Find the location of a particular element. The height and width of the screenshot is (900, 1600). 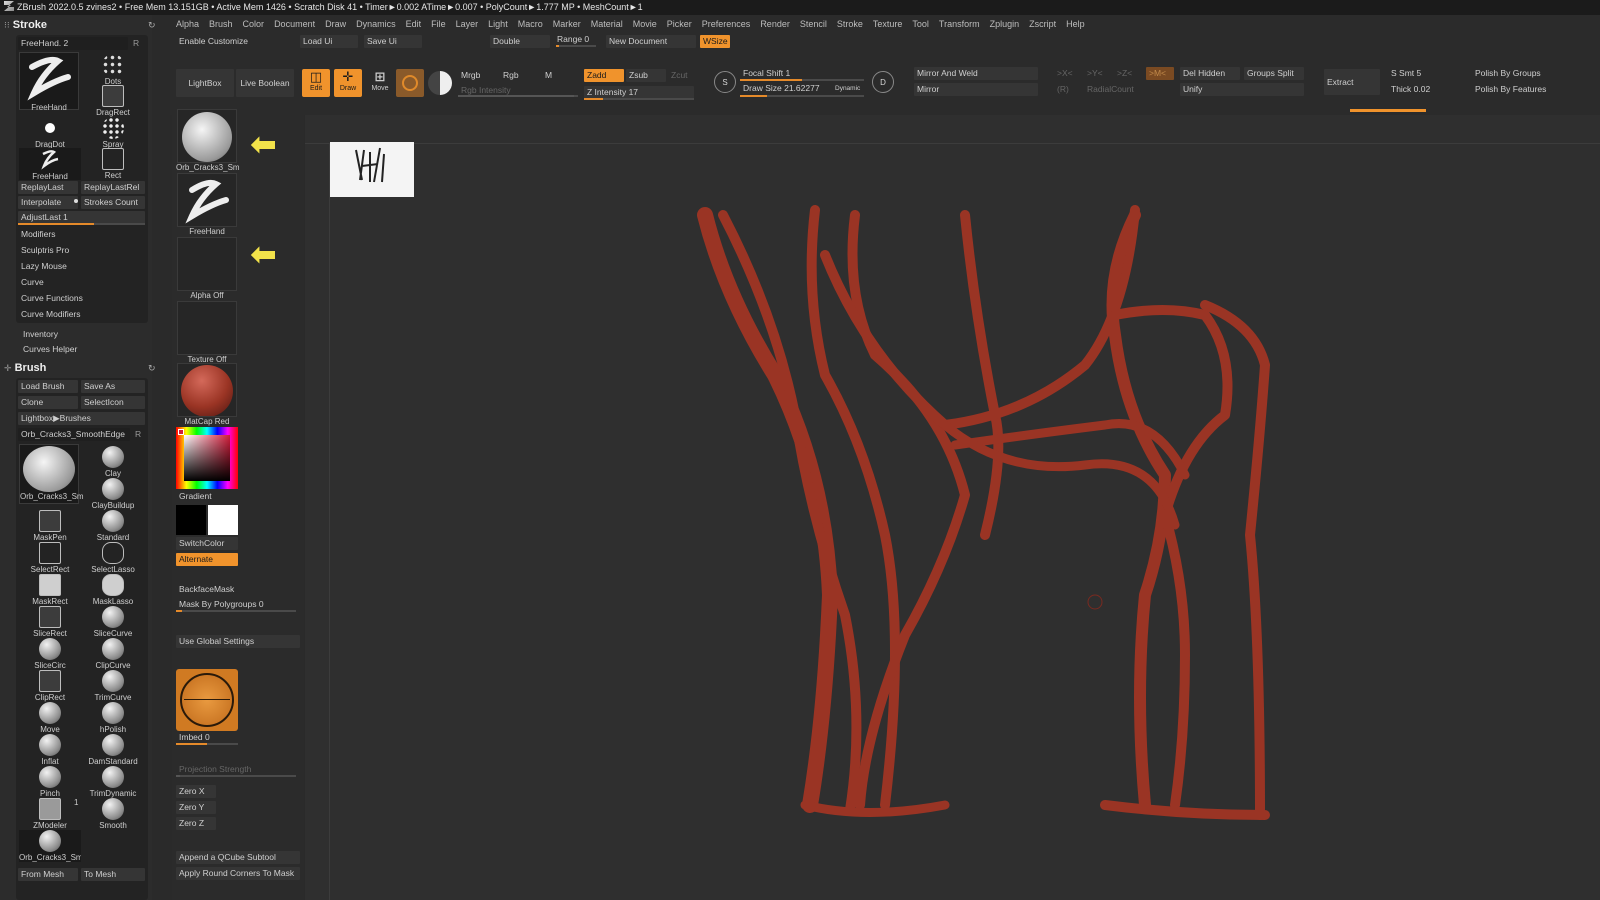

curves-helper-section: Curves Helper is located at coordinates (80, 349).